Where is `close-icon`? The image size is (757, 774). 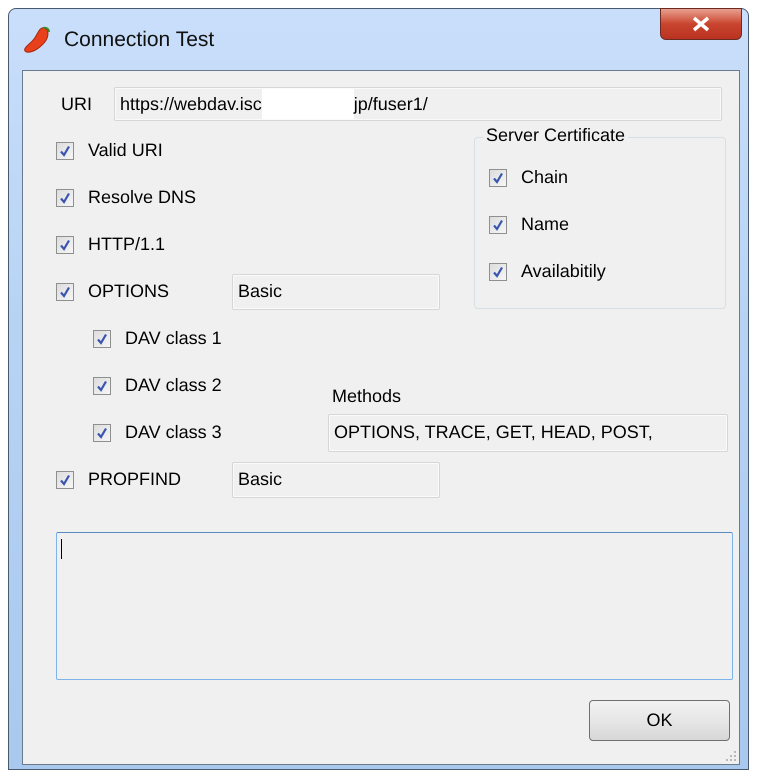 close-icon is located at coordinates (701, 24).